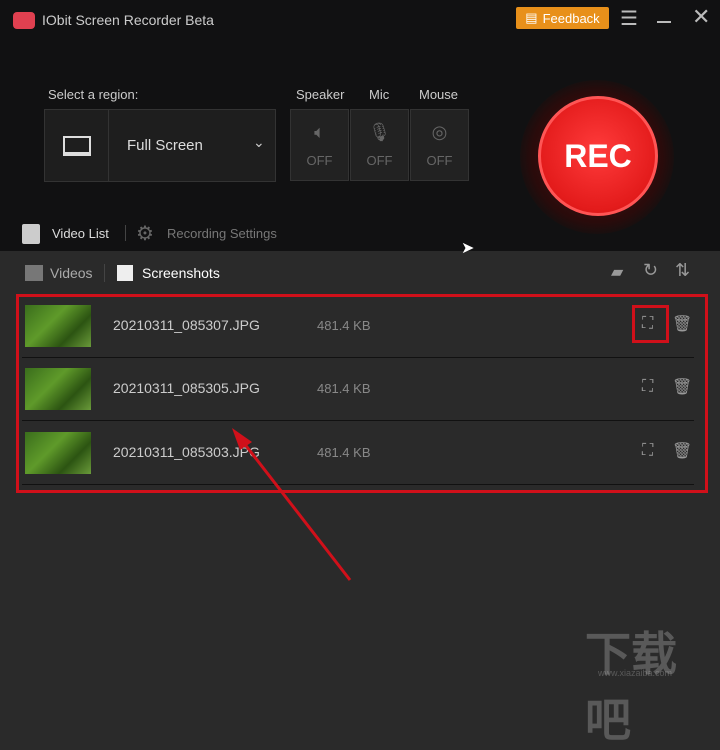  Describe the element at coordinates (631, 687) in the screenshot. I see `watermark-logo: 下载吧` at that location.